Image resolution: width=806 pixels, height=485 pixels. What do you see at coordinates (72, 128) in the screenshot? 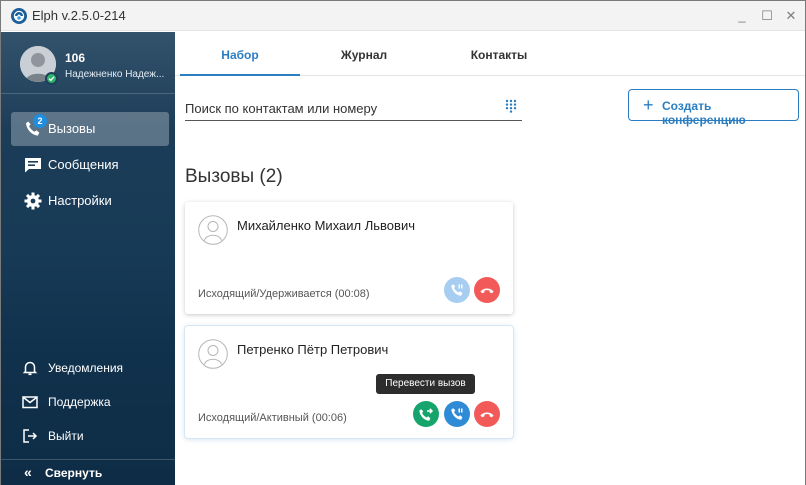
I see `sidebar-item-label: Вызовы` at bounding box center [72, 128].